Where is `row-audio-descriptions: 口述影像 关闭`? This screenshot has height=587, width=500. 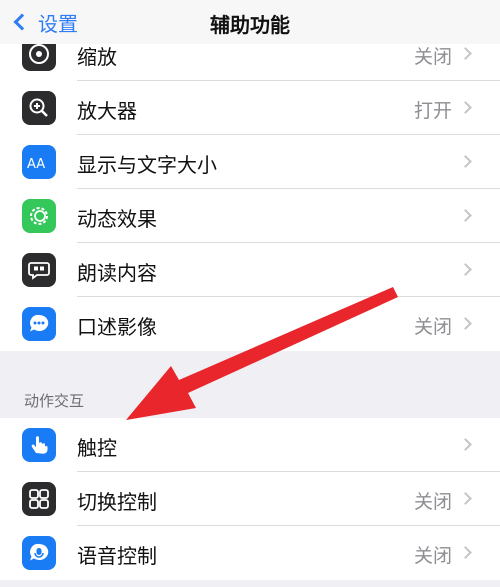 row-audio-descriptions: 口述影像 关闭 is located at coordinates (250, 324).